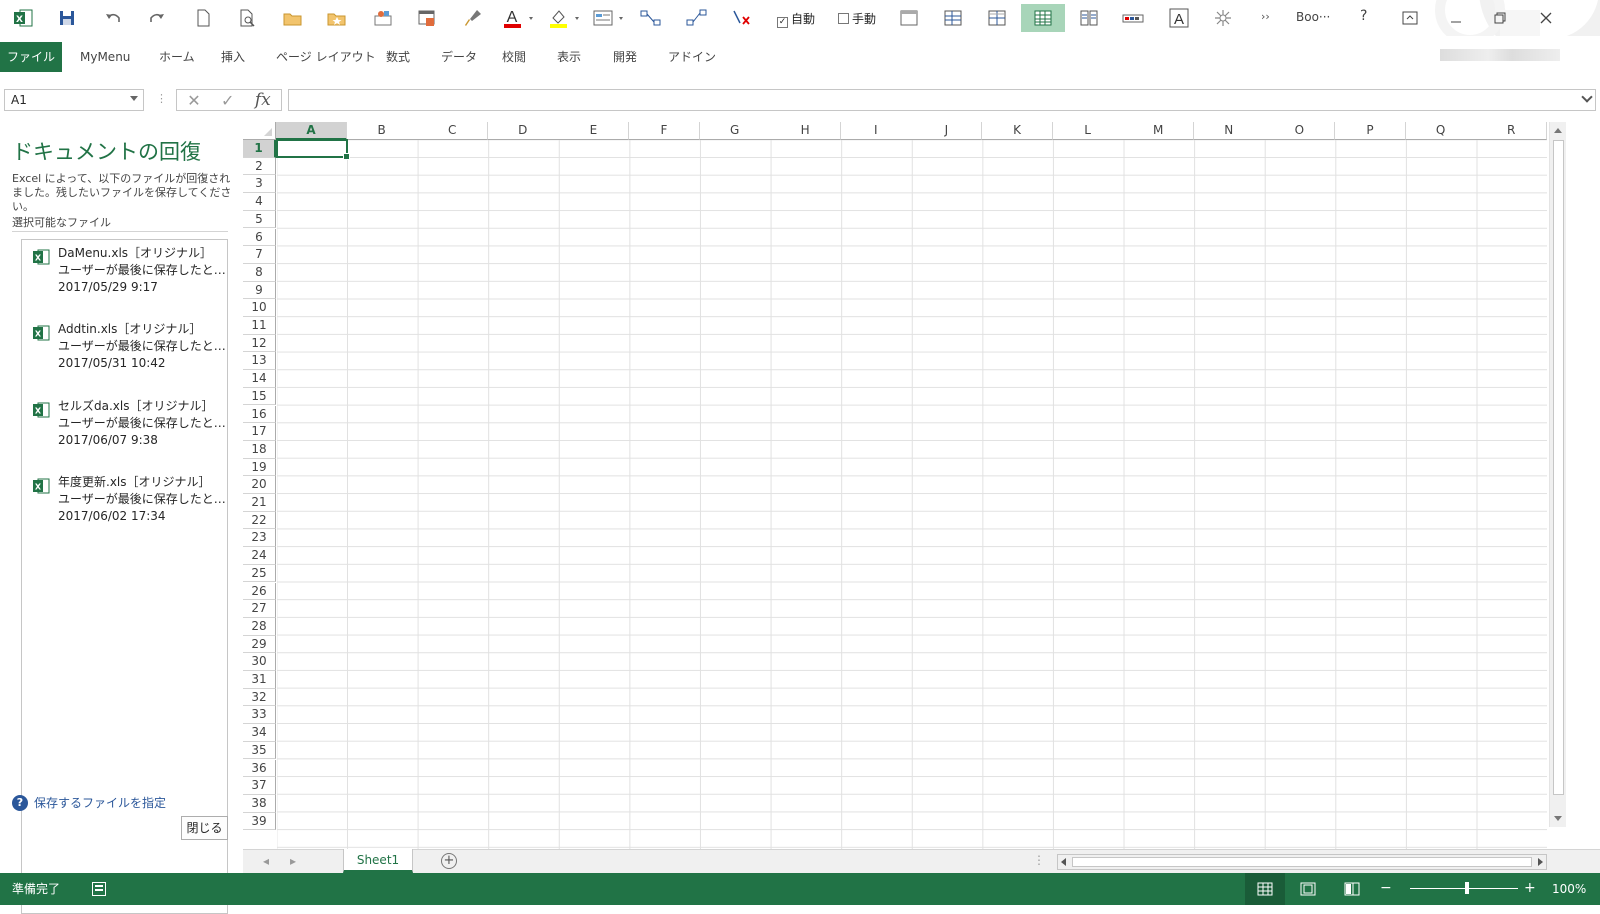 This screenshot has width=1600, height=914. Describe the element at coordinates (259, 626) in the screenshot. I see `row-header: 28` at that location.